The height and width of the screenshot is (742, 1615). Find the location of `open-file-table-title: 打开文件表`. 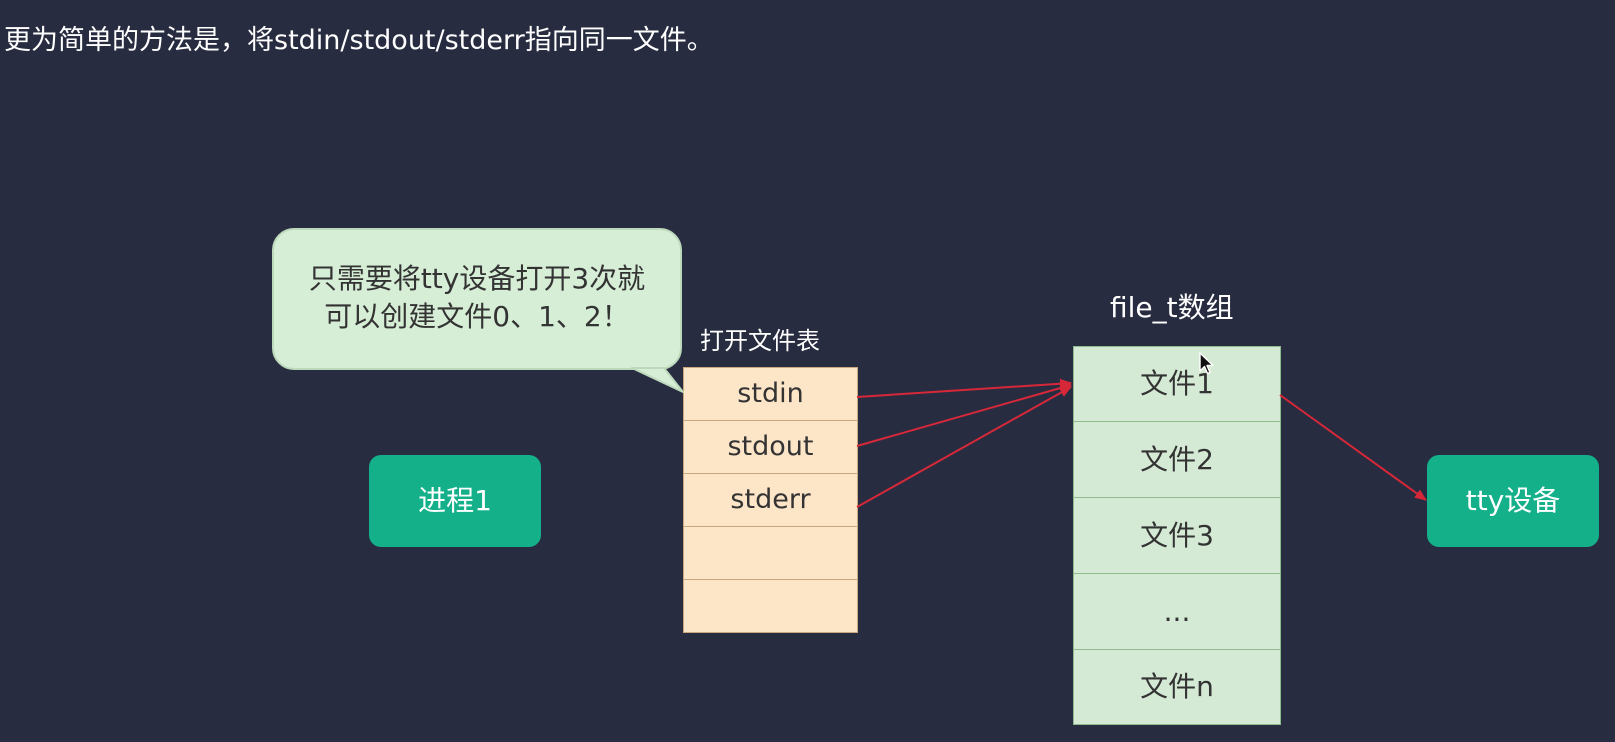

open-file-table-title: 打开文件表 is located at coordinates (760, 341).